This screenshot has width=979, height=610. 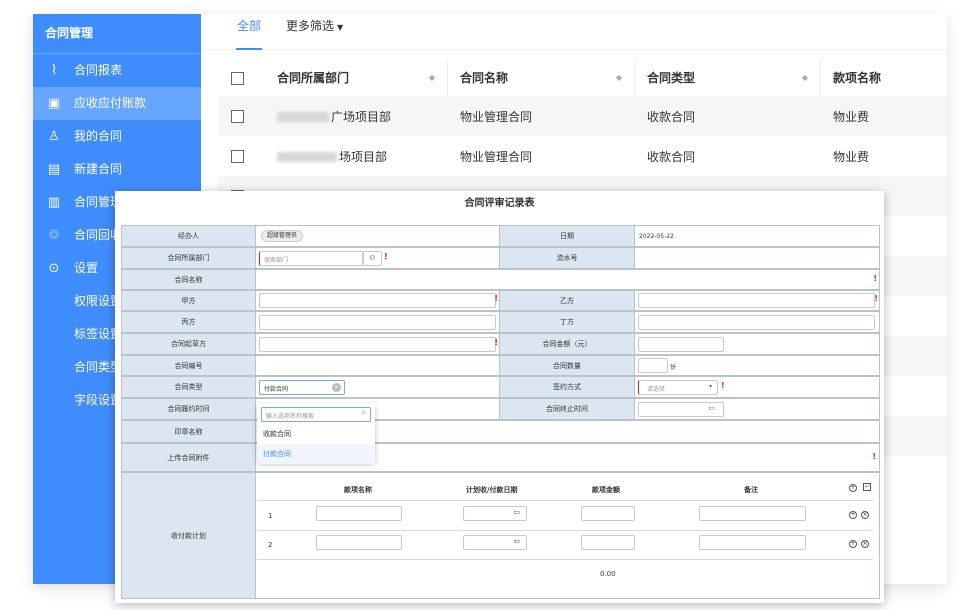 What do you see at coordinates (110, 103) in the screenshot?
I see `sidebar-item-label: 应收应付账款` at bounding box center [110, 103].